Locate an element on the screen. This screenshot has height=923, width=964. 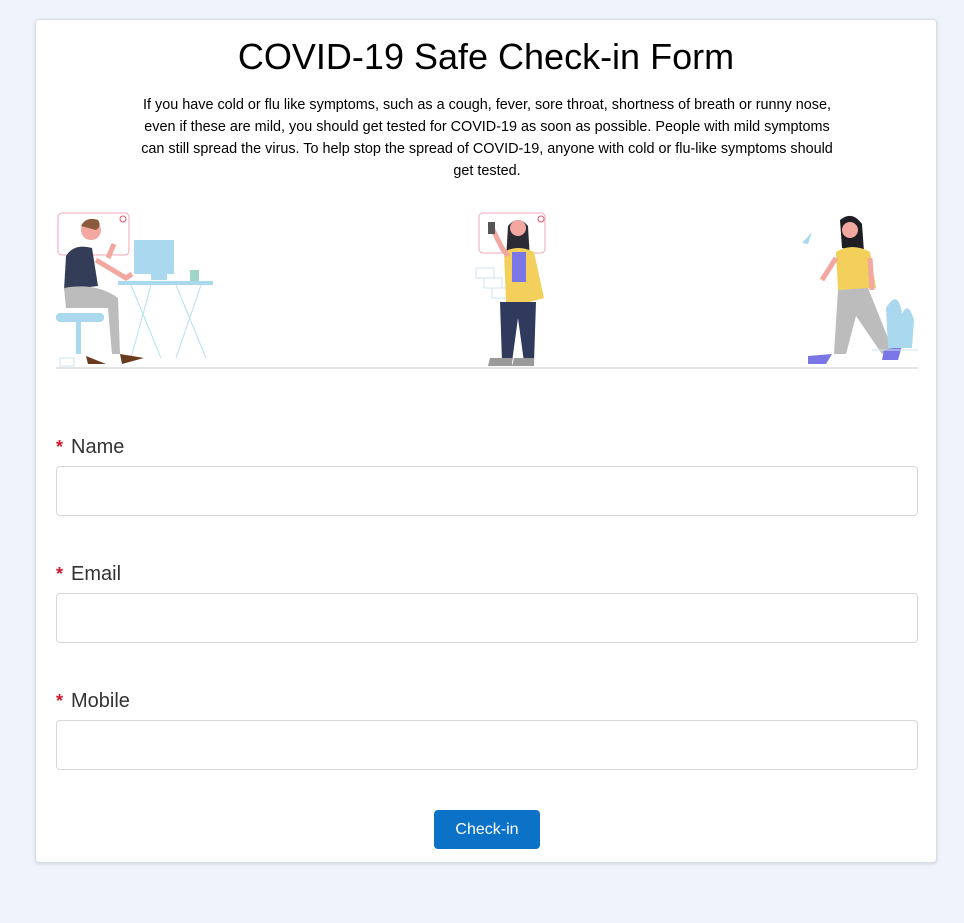
walking-woman-illustration is located at coordinates (860, 289).